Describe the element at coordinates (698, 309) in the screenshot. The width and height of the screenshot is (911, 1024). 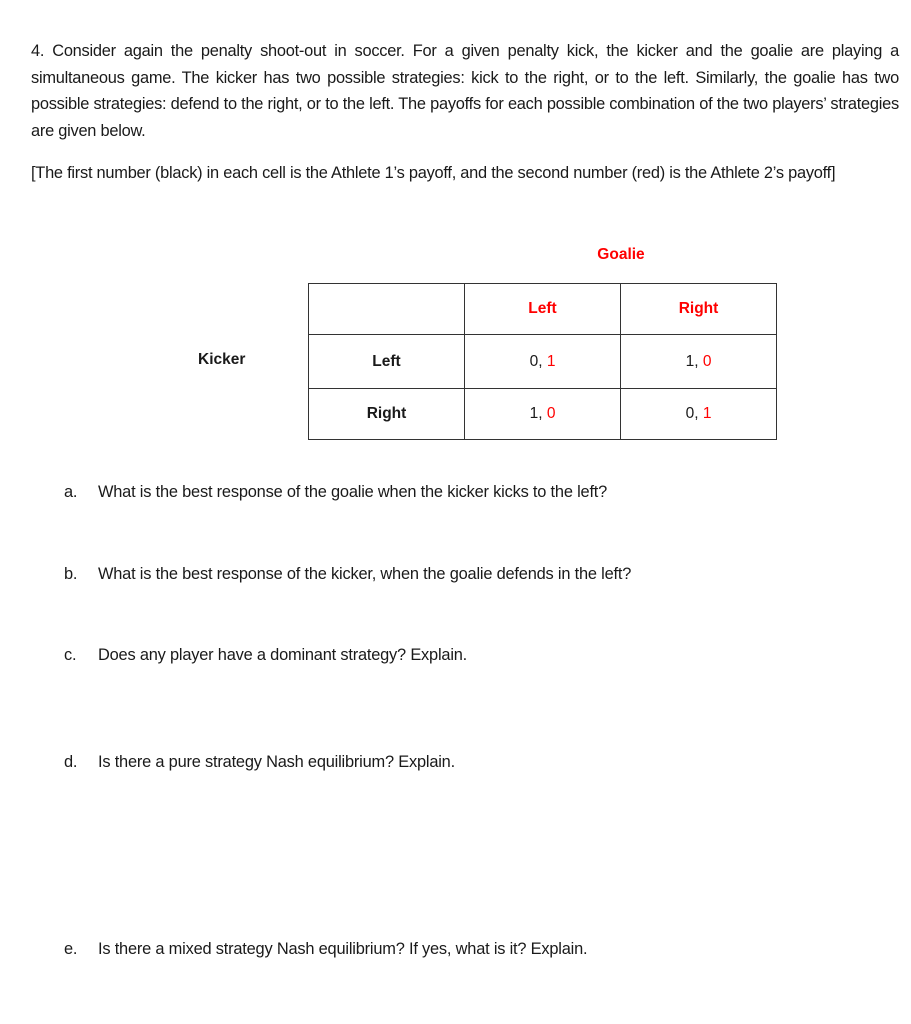
I see `column-strategy-right: Right` at that location.